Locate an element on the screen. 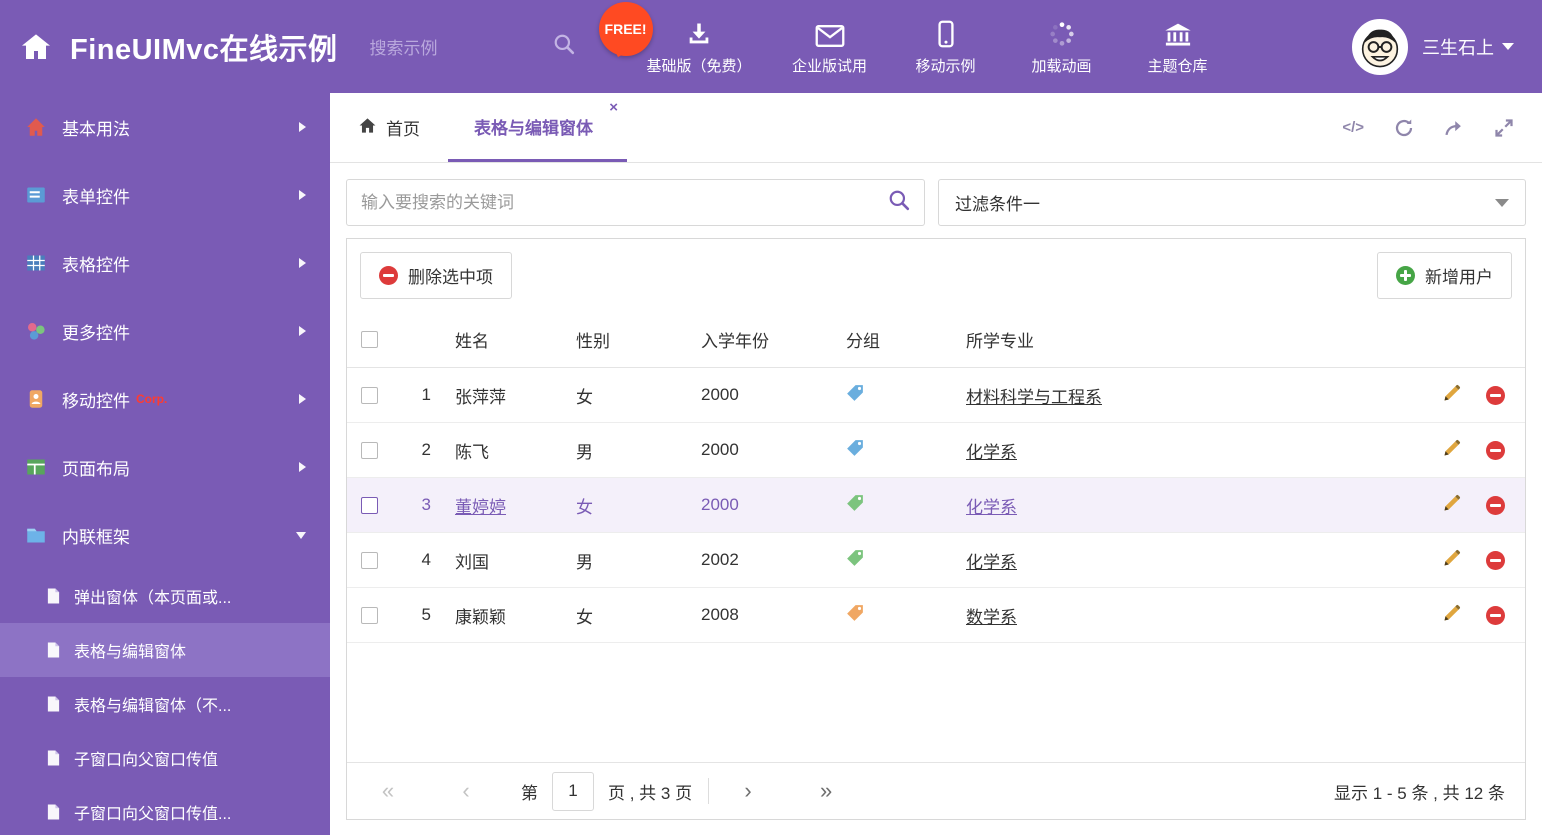  cell-year: 2000 is located at coordinates (720, 504).